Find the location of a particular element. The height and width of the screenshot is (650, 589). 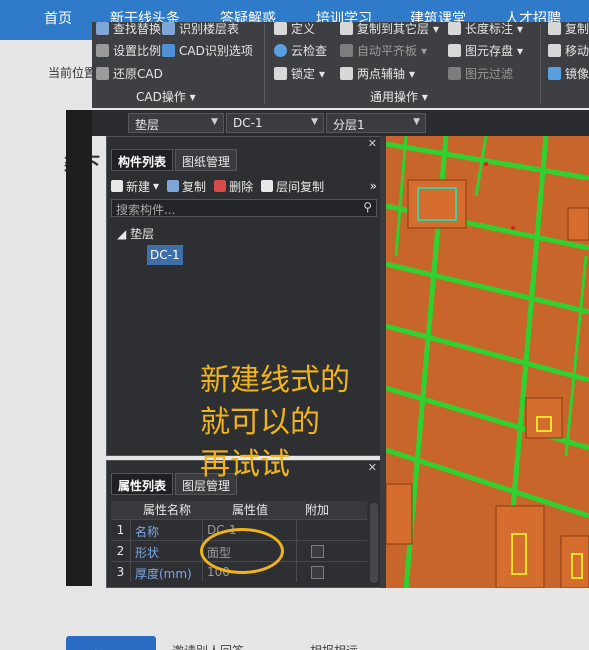

cad-ops-group-label: CAD操作 ▾ is located at coordinates (166, 96).